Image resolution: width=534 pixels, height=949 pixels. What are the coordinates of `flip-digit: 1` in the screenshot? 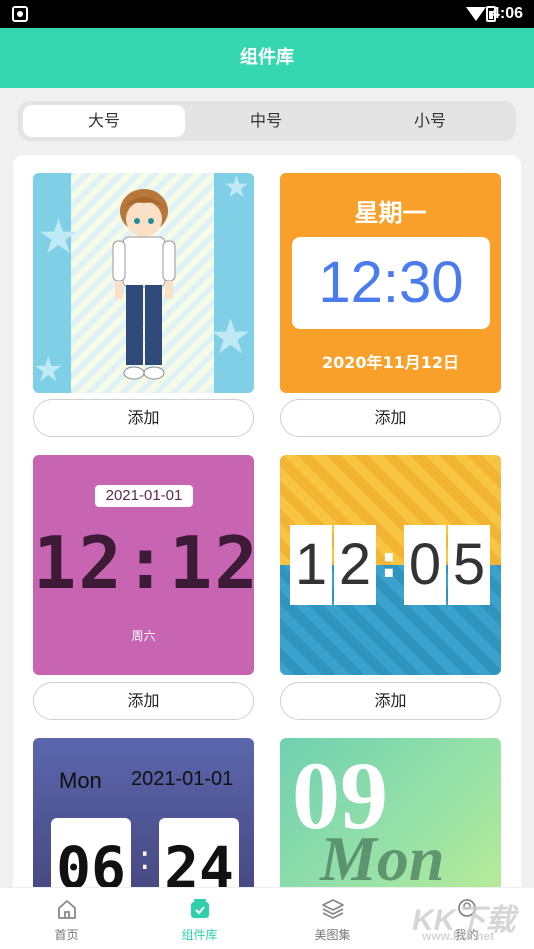 It's located at (311, 565).